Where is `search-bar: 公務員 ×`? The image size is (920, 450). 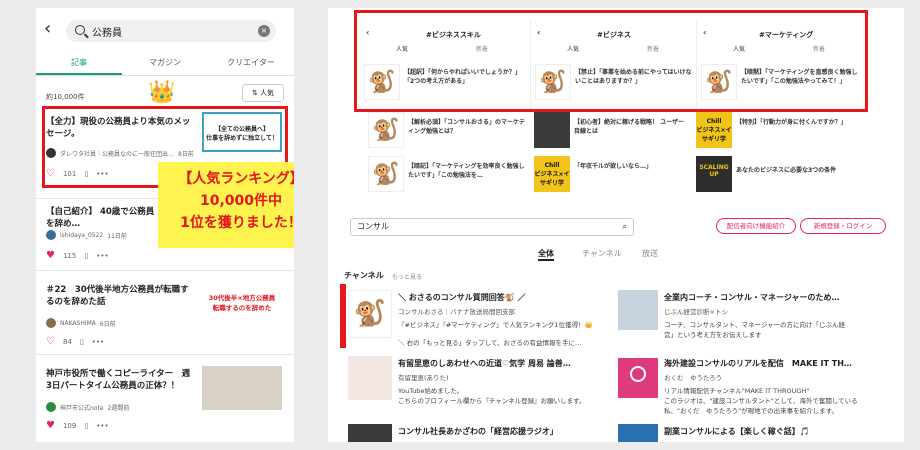
search-bar: 公務員 × is located at coordinates (171, 31).